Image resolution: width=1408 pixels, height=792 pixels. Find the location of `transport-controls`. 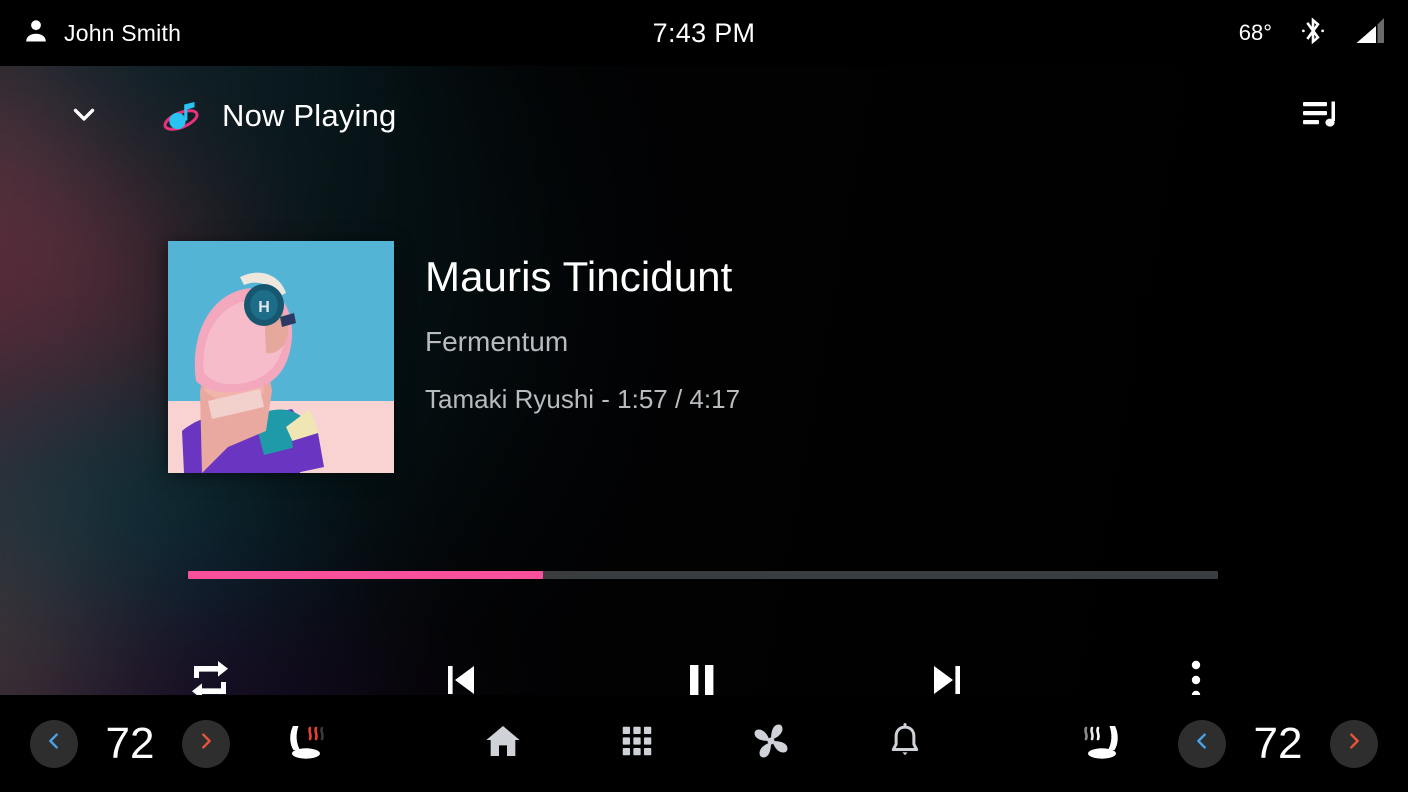

transport-controls is located at coordinates (703, 673).